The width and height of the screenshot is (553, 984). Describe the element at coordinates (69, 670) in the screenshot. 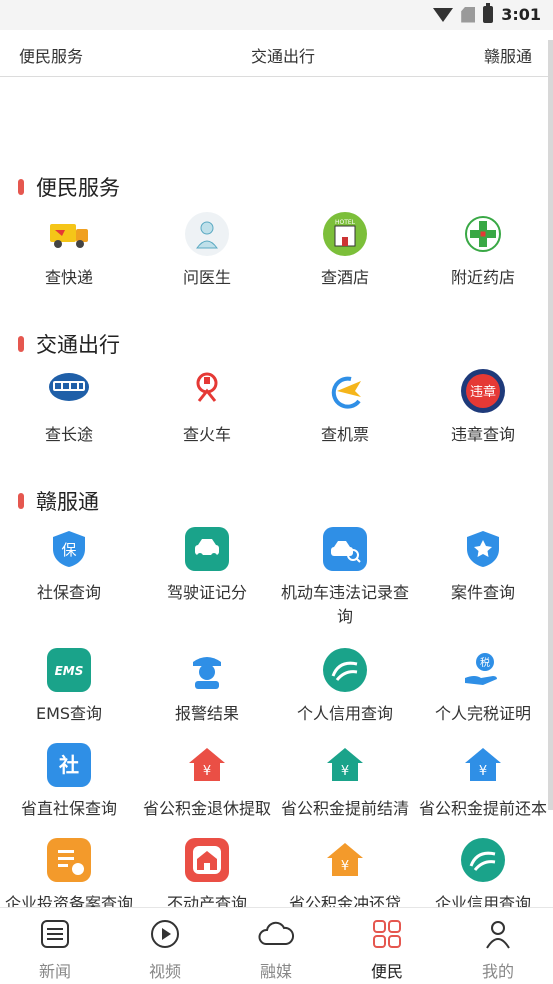

I see `ems-icon: EMS` at that location.